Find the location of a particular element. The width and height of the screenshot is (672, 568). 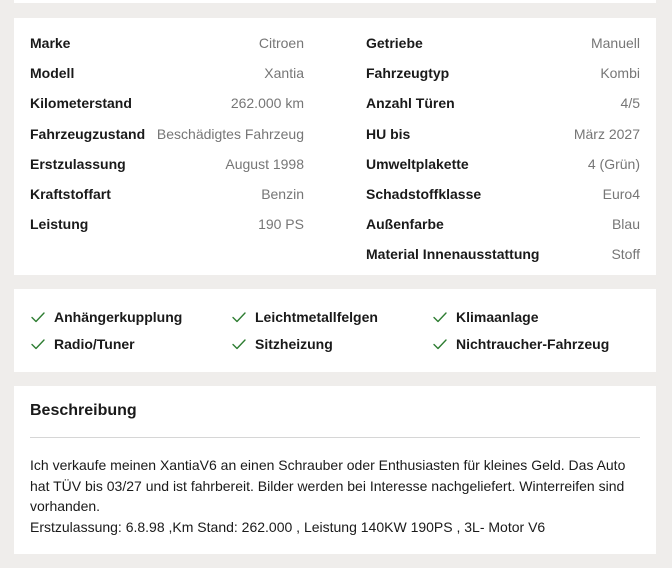

detail-value: Stoff is located at coordinates (625, 254).